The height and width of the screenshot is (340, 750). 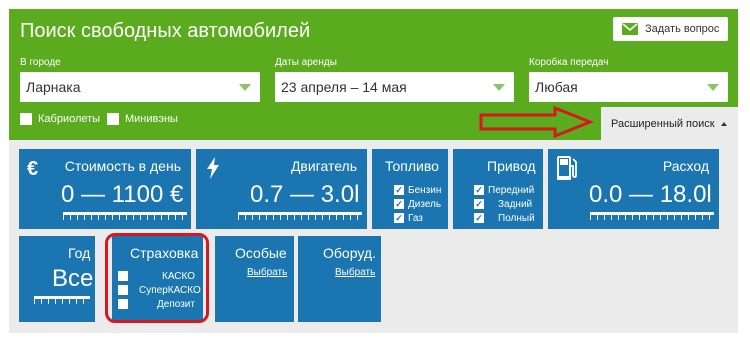 I want to click on fuel-diesel-checkbox: ✓ Дизель, so click(x=417, y=204).